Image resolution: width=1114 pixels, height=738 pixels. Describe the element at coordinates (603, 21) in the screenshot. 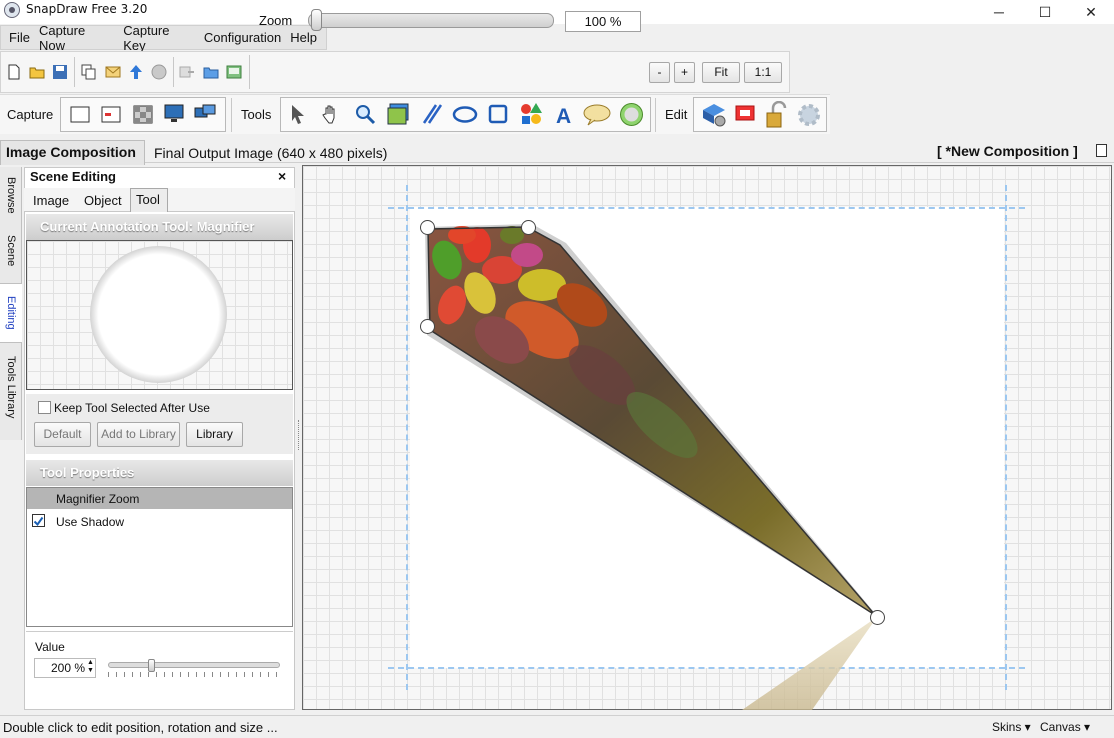

I see `zoom-value-field: 100 %` at that location.